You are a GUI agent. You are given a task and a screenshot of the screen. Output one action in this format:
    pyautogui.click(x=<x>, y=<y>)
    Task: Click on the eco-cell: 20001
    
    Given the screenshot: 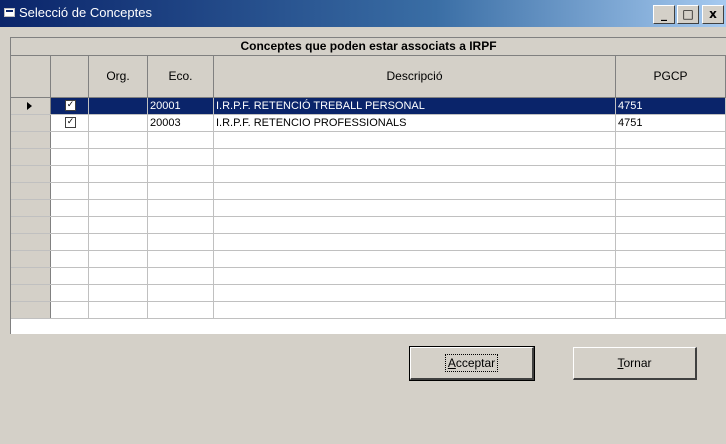 What is the action you would take?
    pyautogui.click(x=181, y=106)
    